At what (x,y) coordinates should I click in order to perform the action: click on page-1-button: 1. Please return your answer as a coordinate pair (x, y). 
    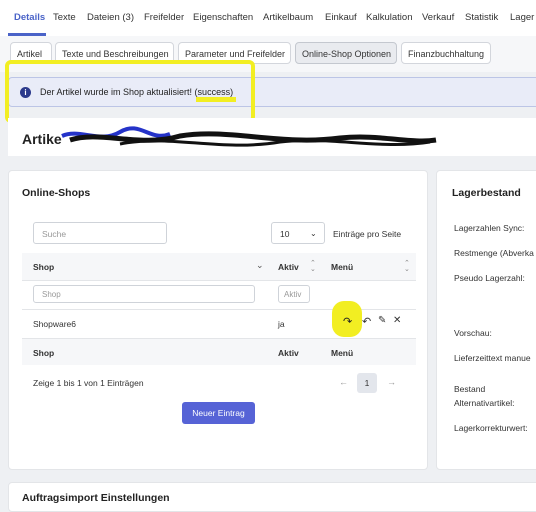
    Looking at the image, I should click on (367, 383).